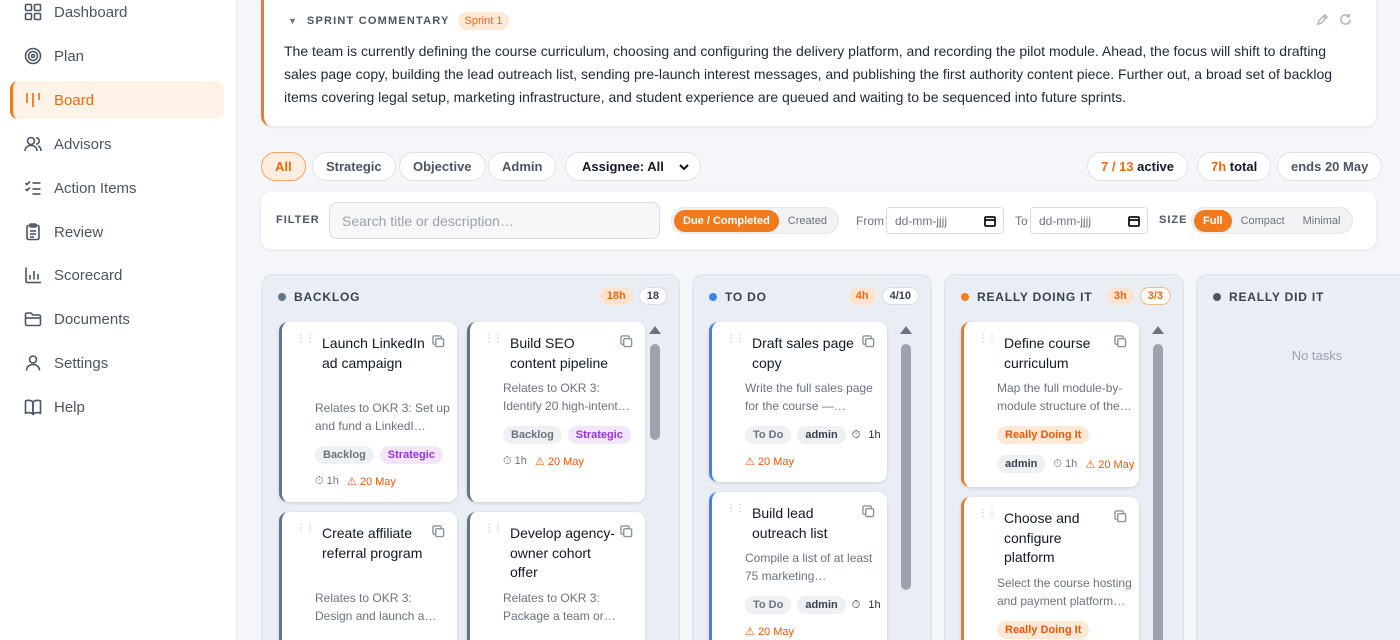 This screenshot has width=1400, height=640. I want to click on assignee-select: Assignee: All, so click(633, 166).